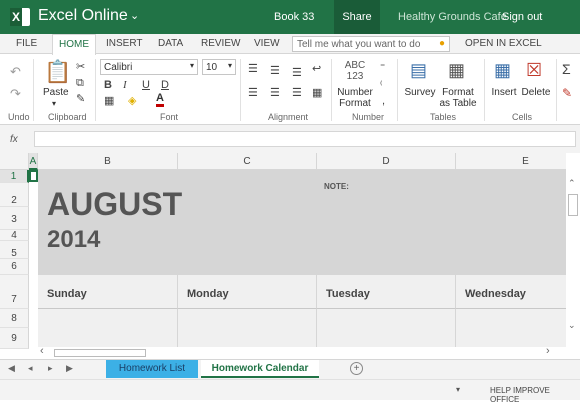 Image resolution: width=580 pixels, height=404 pixels. I want to click on tab-data: DATA, so click(170, 43).